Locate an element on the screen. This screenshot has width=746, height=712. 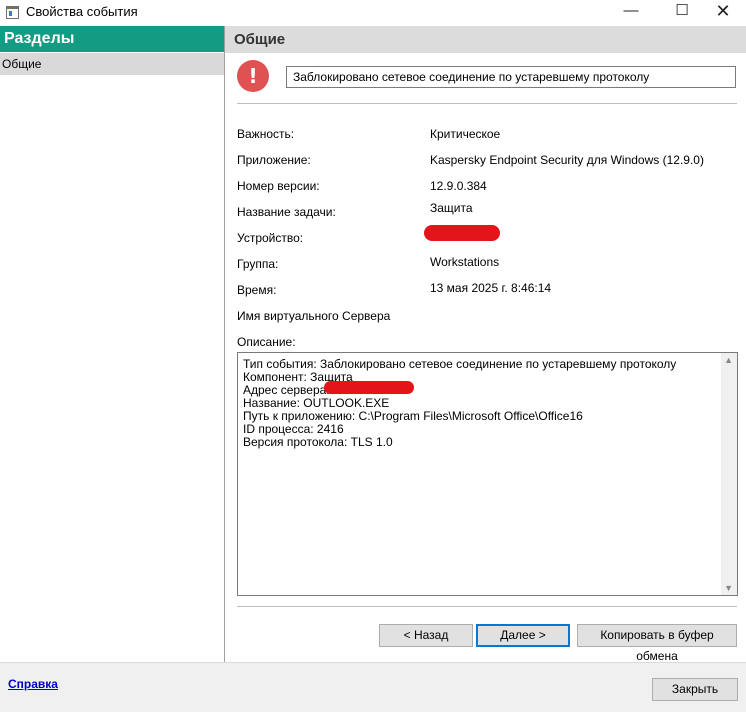
time-label: Время: is located at coordinates (257, 290).